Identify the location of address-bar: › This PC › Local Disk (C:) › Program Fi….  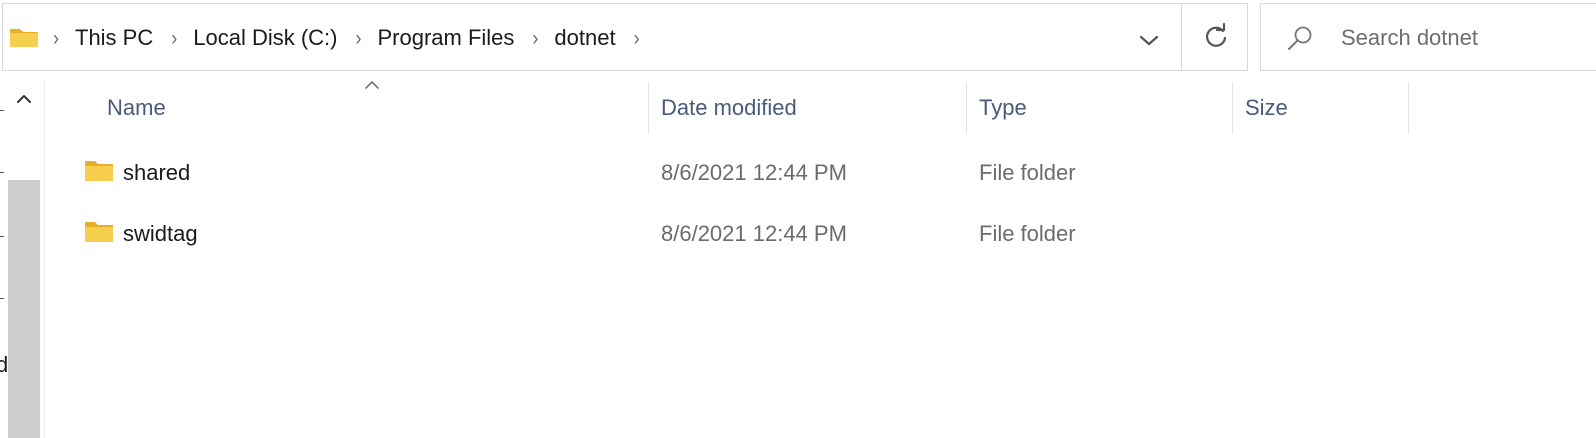
(625, 37).